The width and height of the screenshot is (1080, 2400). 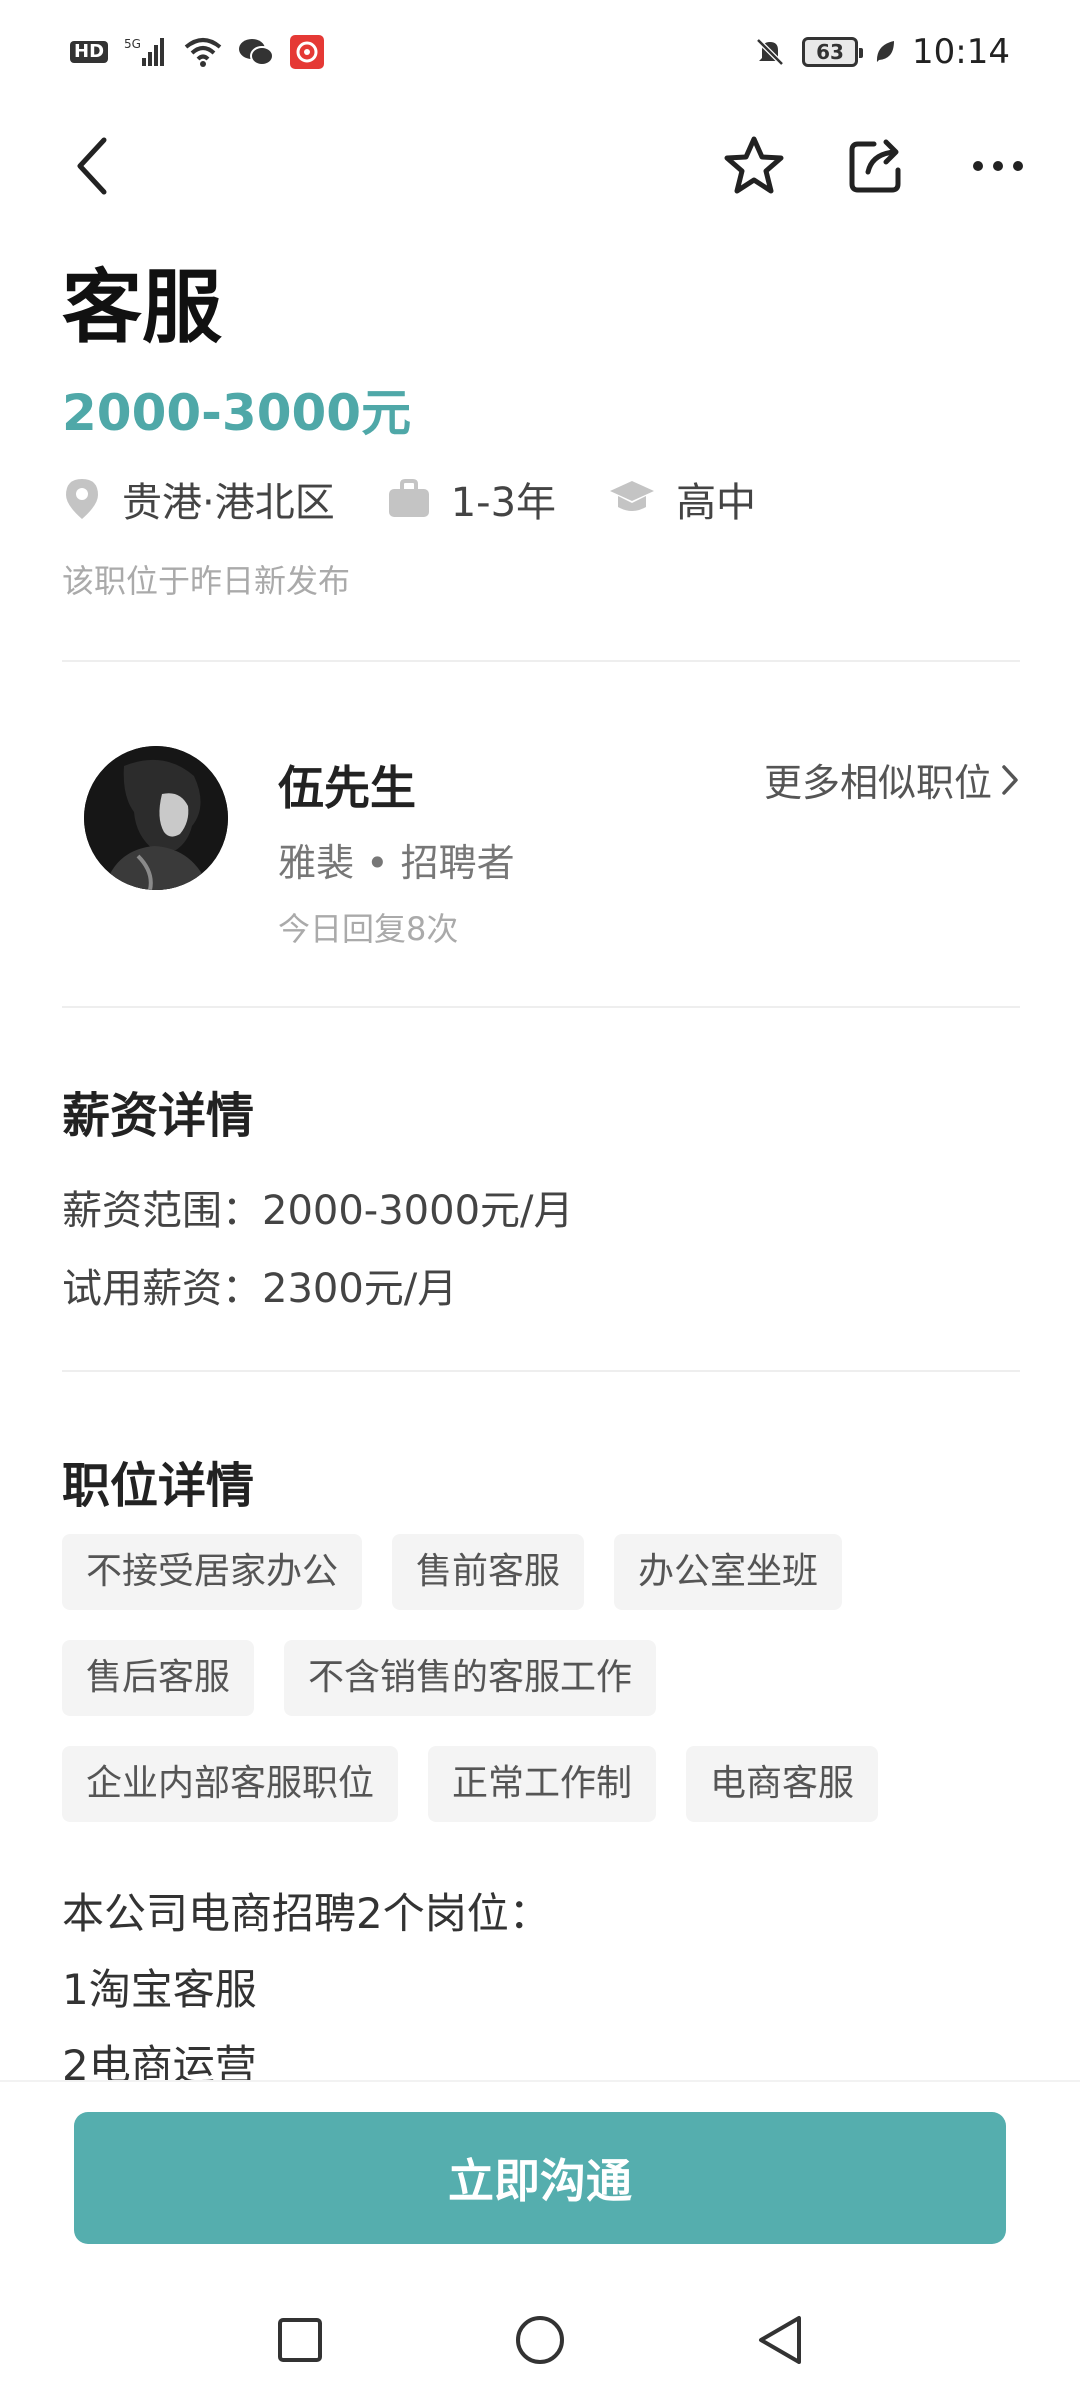 I want to click on job-education: 高中, so click(x=682, y=499).